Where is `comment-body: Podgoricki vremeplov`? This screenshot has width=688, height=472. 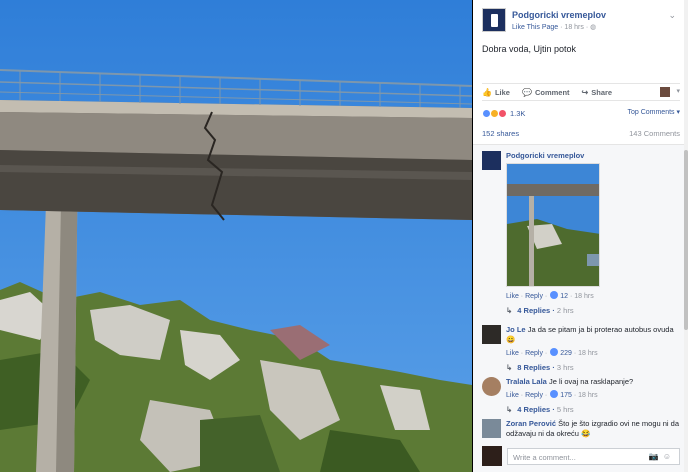 comment-body: Podgoricki vremeplov is located at coordinates (593, 156).